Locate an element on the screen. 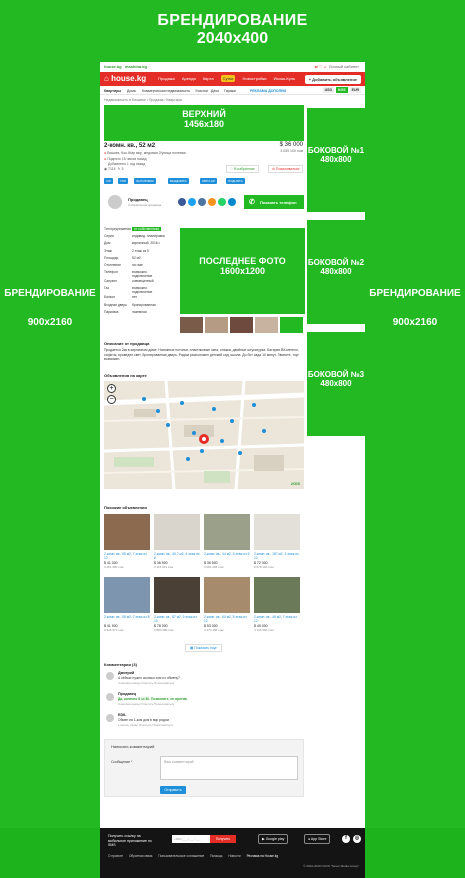  google-play-button: ▶ Google play is located at coordinates (273, 839).